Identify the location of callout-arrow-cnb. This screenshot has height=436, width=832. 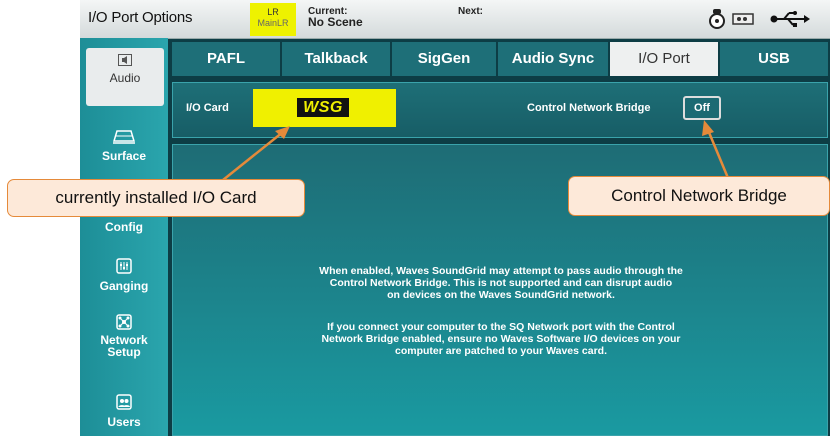
(716, 149).